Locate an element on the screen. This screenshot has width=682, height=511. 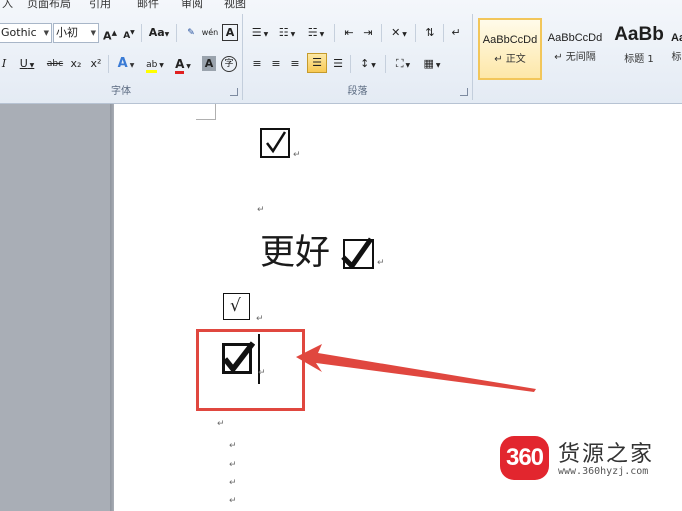
align-right-button: ≡ is located at coordinates (295, 64).